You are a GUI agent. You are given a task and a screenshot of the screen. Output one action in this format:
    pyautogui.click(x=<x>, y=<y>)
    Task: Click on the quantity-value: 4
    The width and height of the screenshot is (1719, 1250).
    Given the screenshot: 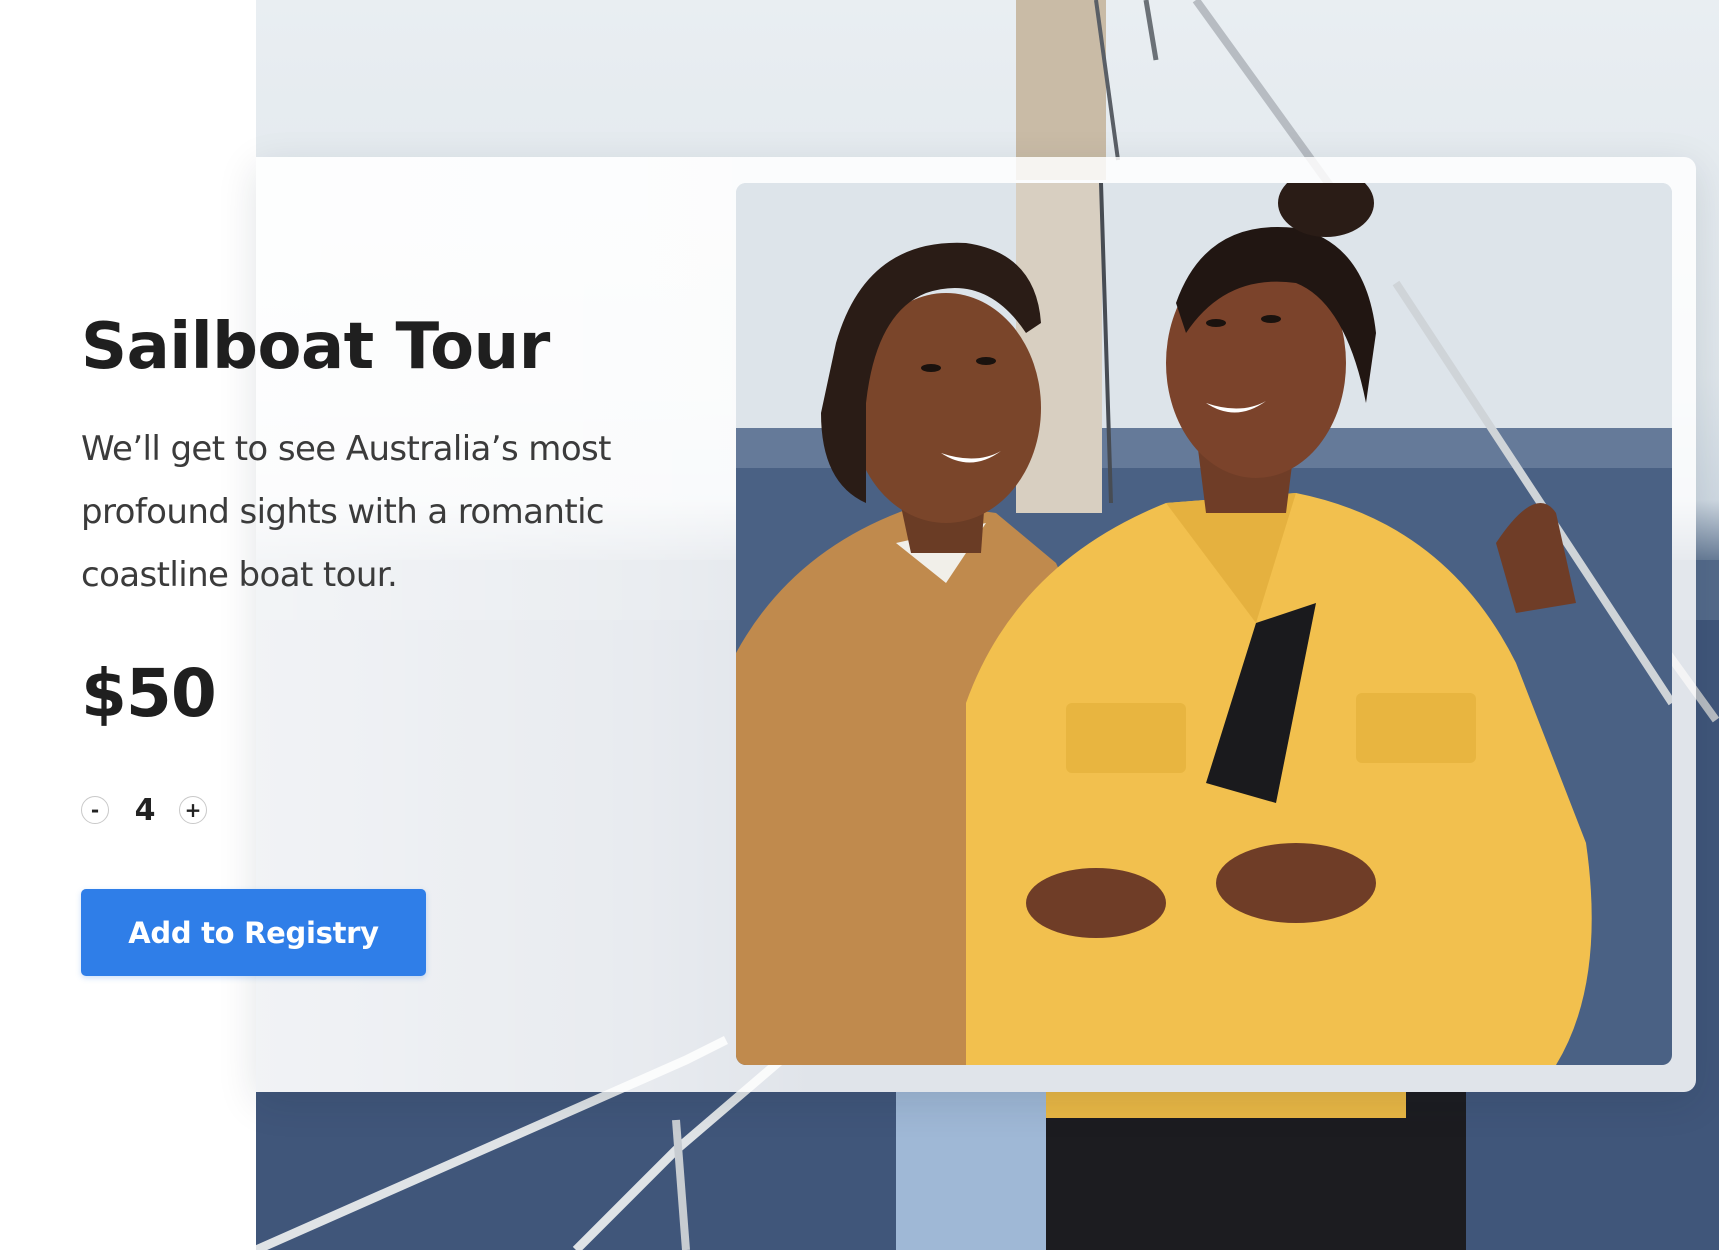 What is the action you would take?
    pyautogui.click(x=145, y=810)
    